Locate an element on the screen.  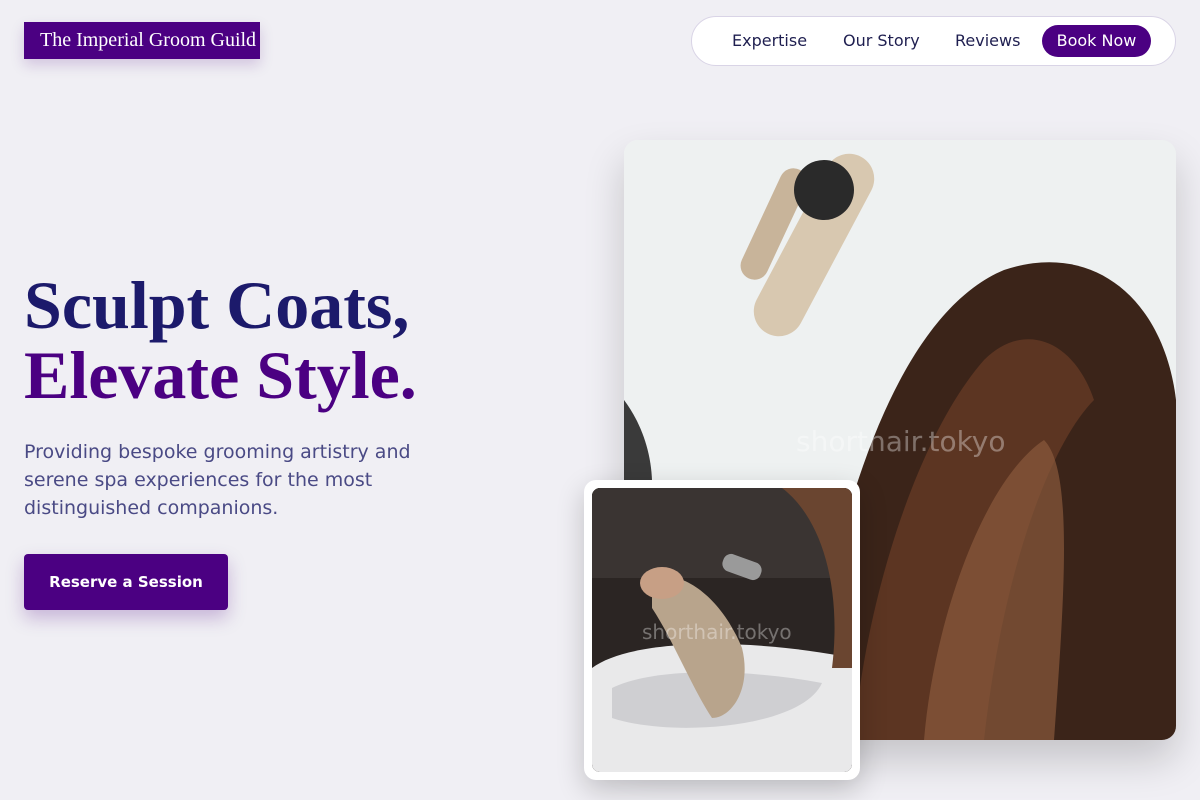
headline-line-1: Sculpt Coats, is located at coordinates (217, 305).